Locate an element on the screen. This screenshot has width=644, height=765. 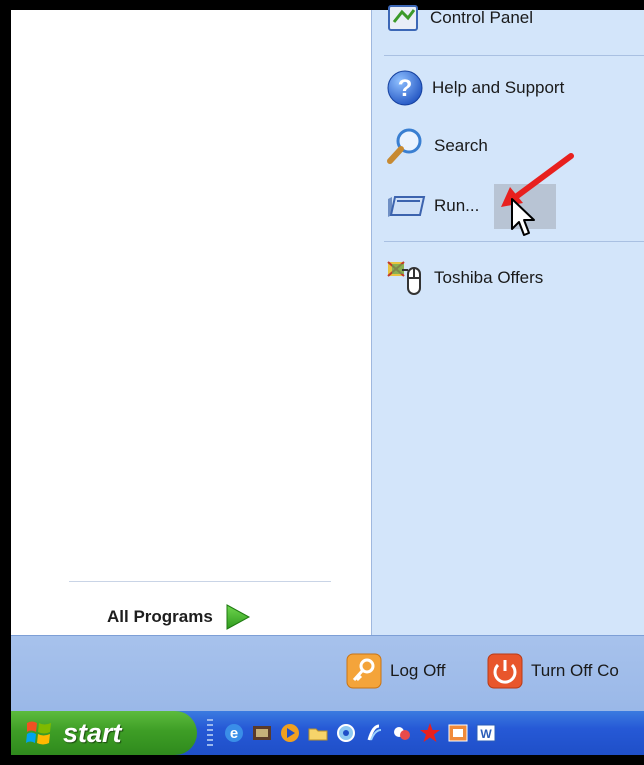
turn-off-computer-button: Turn Off Co is located at coordinates (553, 671).